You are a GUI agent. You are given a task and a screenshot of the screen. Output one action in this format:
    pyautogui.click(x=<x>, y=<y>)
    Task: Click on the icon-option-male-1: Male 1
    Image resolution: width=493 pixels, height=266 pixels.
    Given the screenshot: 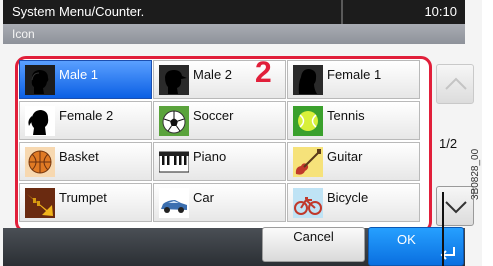 What is the action you would take?
    pyautogui.click(x=85, y=79)
    